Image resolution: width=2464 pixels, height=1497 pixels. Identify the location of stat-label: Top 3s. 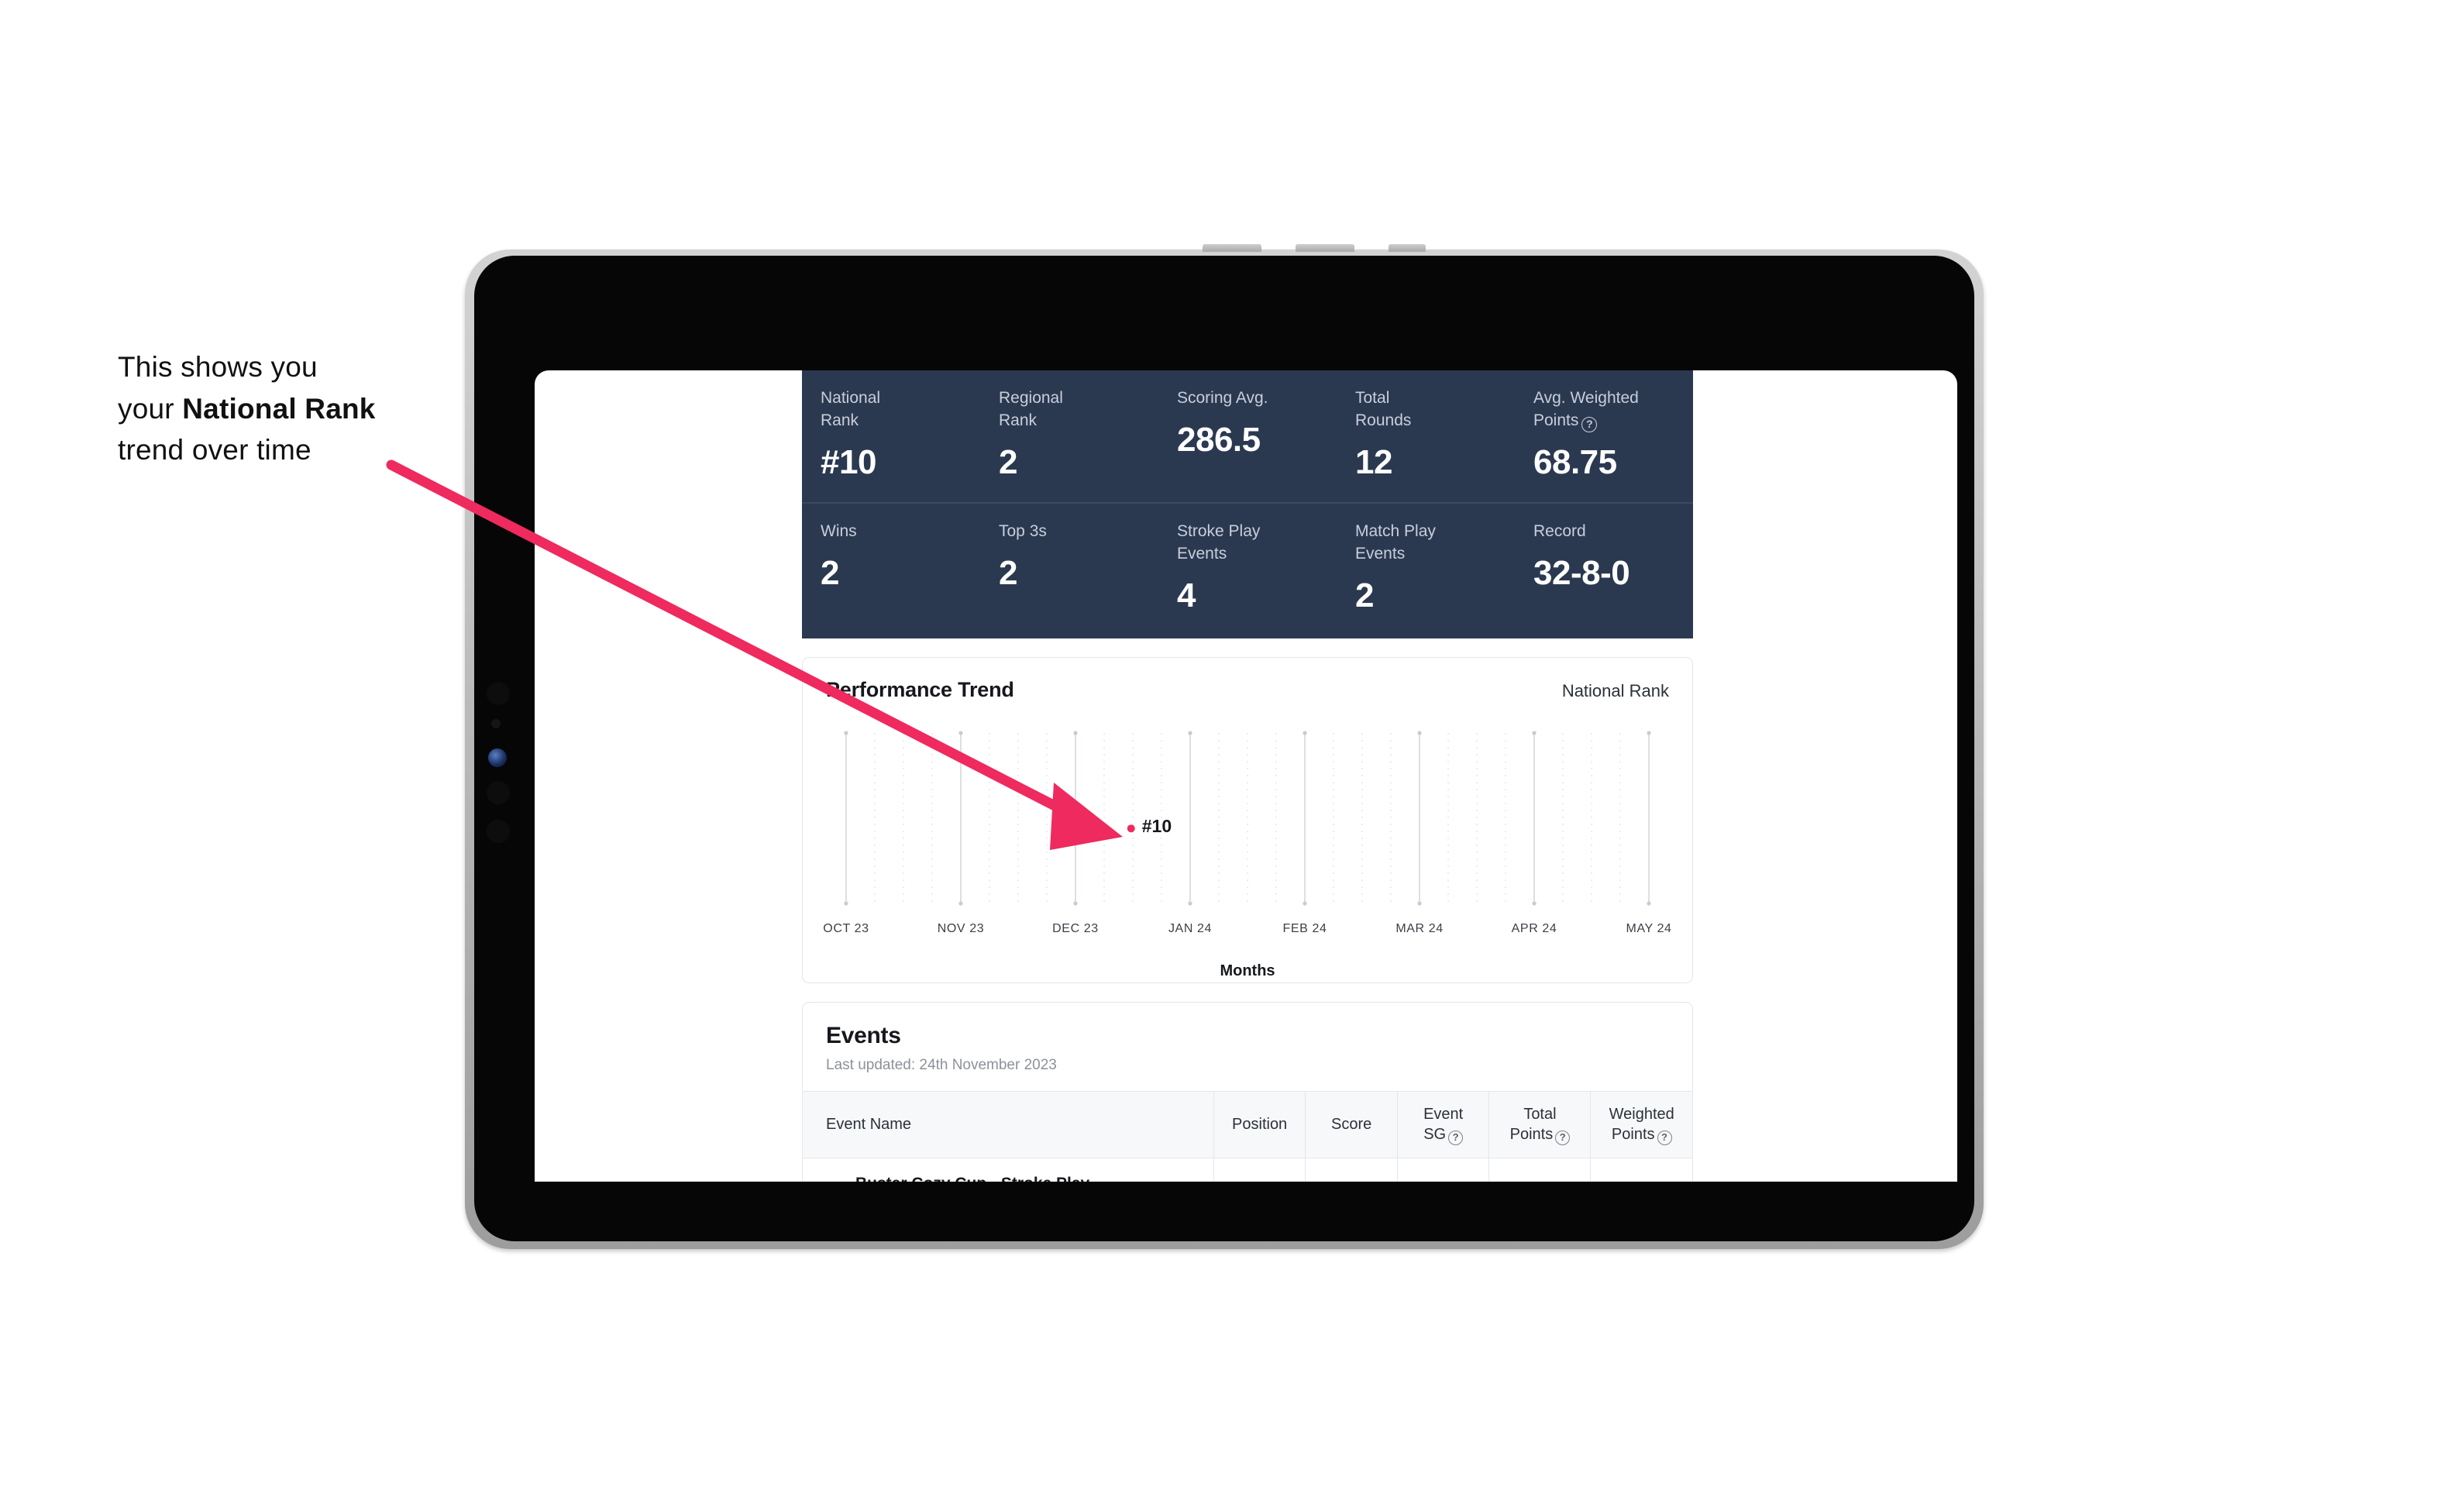
(1023, 530).